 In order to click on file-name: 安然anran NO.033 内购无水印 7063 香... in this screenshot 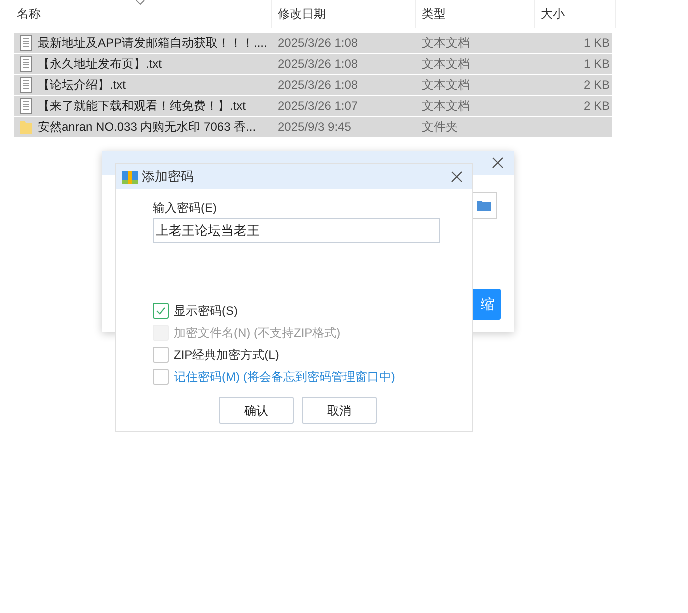, I will do `click(147, 127)`.